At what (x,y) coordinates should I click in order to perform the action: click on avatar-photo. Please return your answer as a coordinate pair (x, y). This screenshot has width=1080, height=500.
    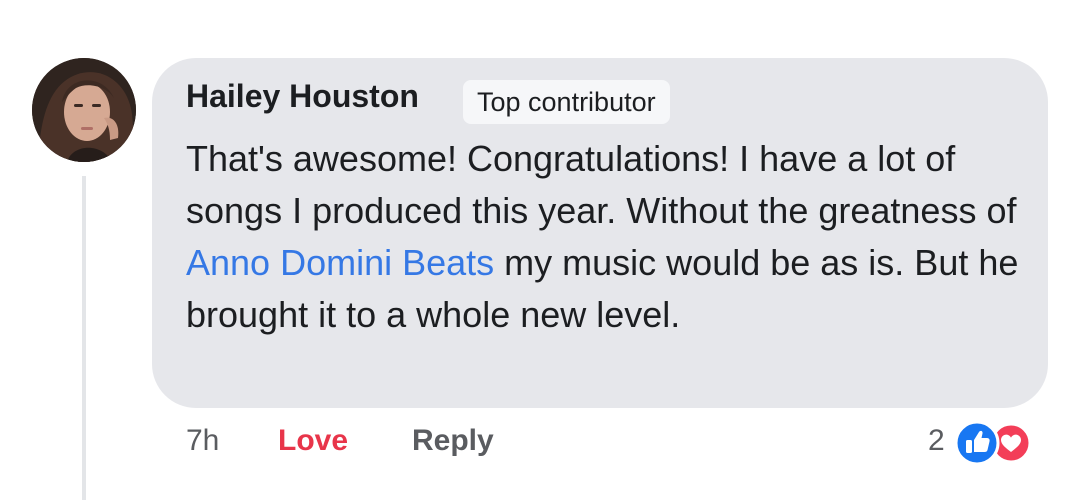
    Looking at the image, I should click on (84, 110).